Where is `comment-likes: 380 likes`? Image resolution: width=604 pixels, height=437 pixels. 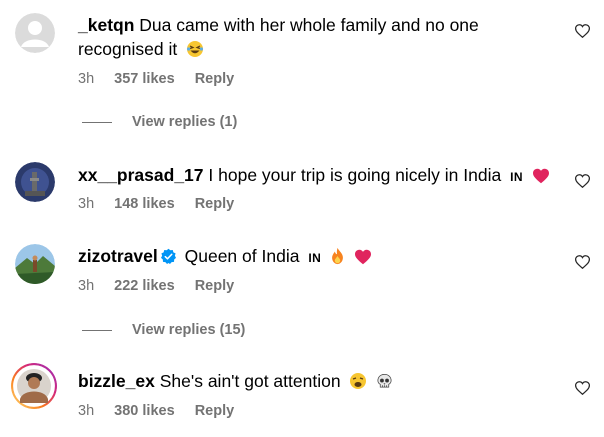 comment-likes: 380 likes is located at coordinates (144, 411).